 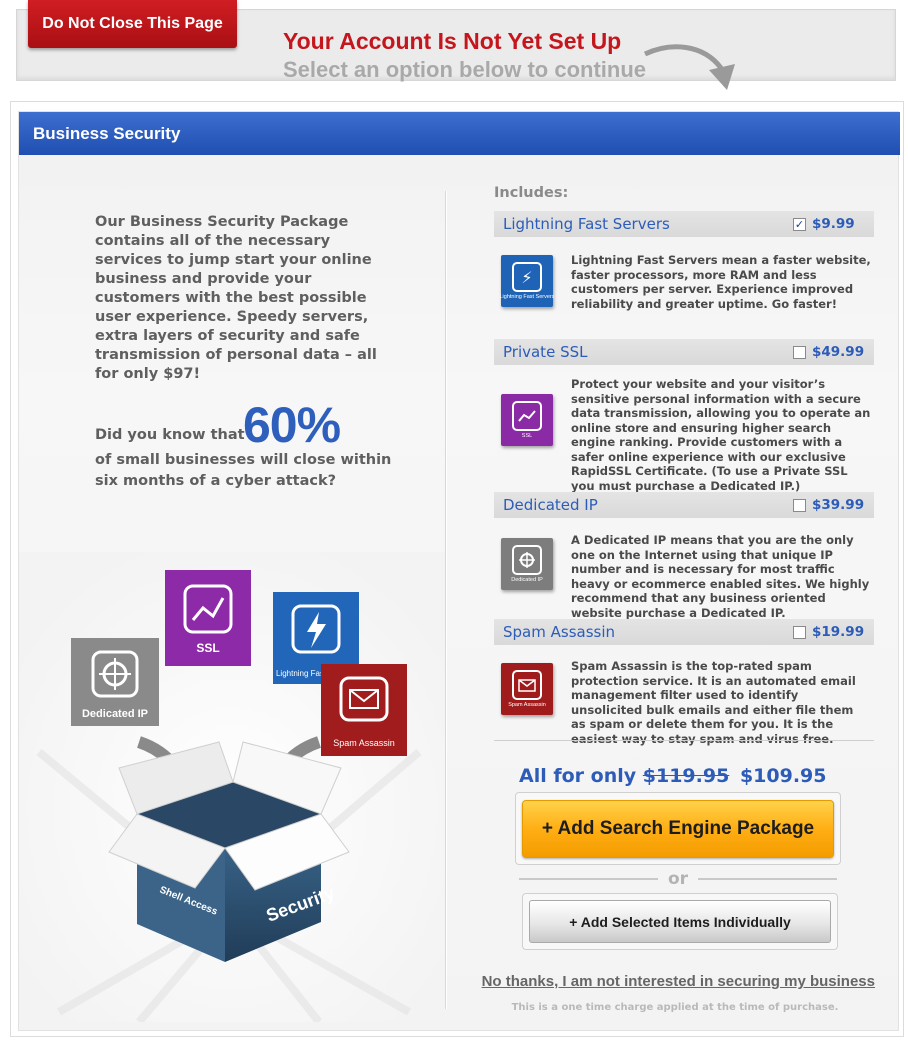 What do you see at coordinates (838, 352) in the screenshot?
I see `item-price: $49.99` at bounding box center [838, 352].